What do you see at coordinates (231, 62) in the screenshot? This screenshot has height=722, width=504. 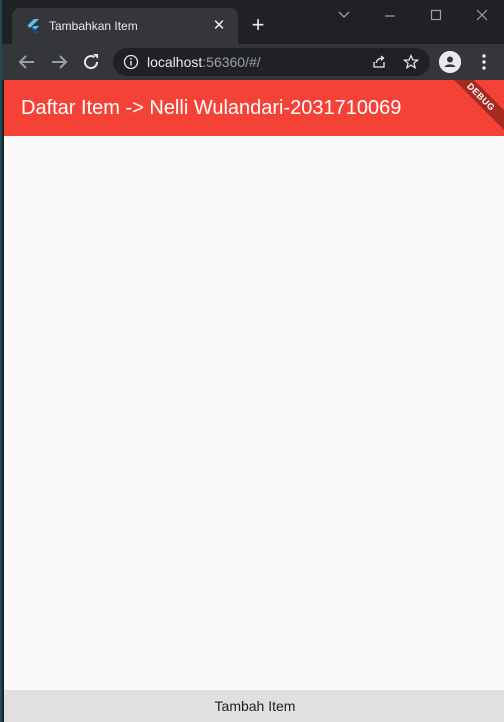 I see `url-path: :56360/#/` at bounding box center [231, 62].